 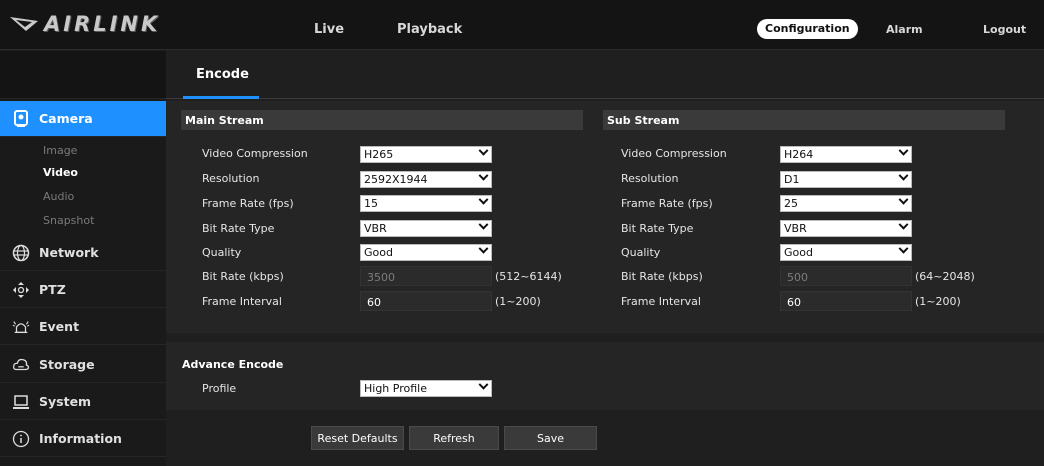 I want to click on sidebar-item-system: System, so click(x=83, y=402).